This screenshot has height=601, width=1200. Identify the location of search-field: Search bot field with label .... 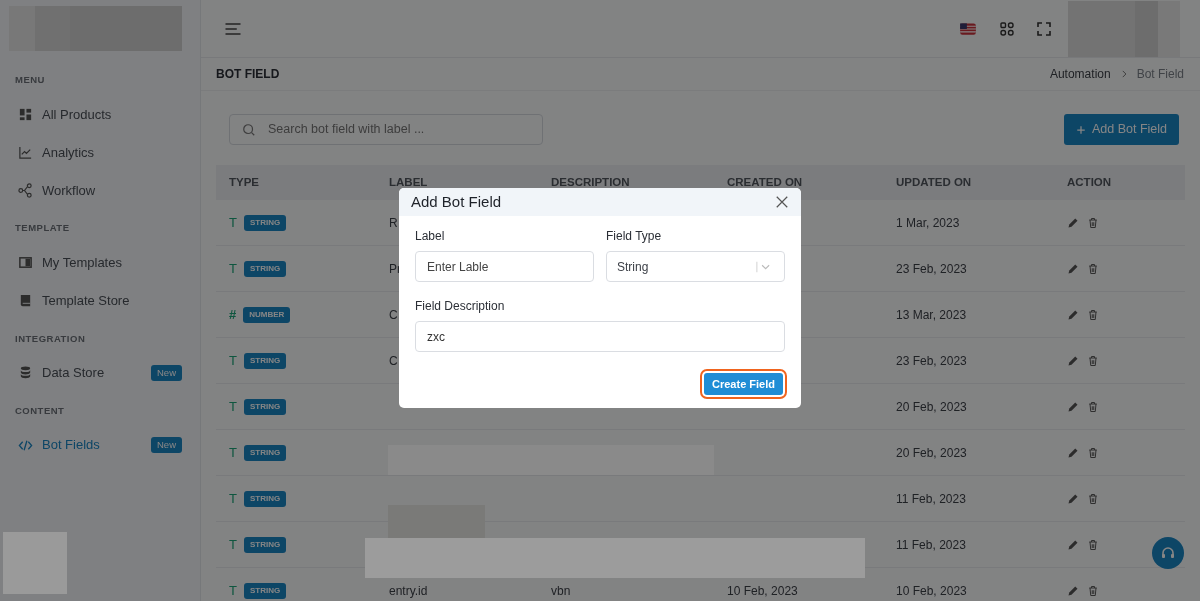
(386, 129).